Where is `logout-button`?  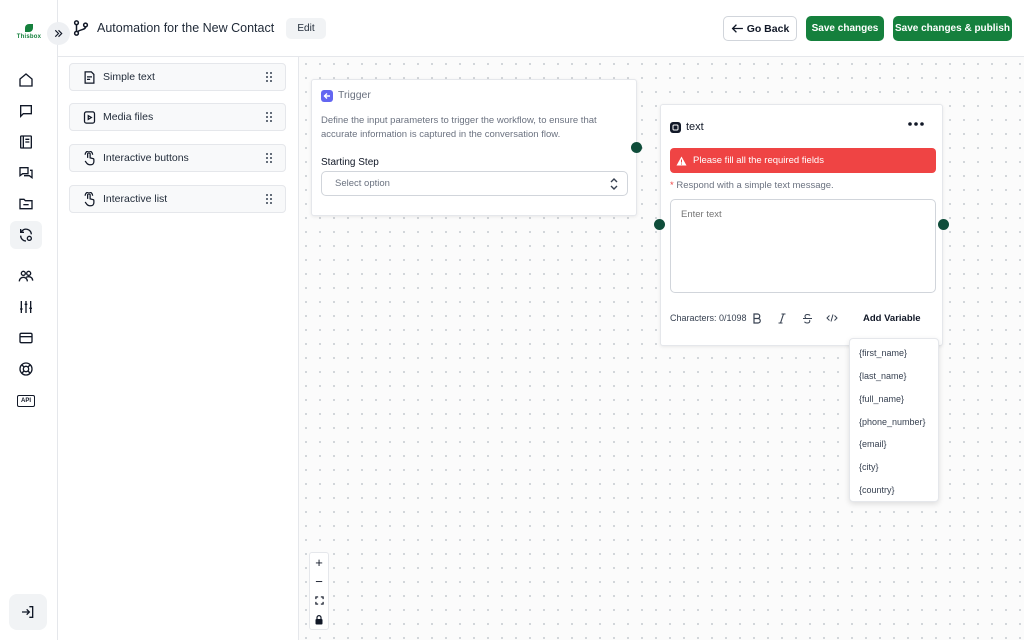 logout-button is located at coordinates (28, 612).